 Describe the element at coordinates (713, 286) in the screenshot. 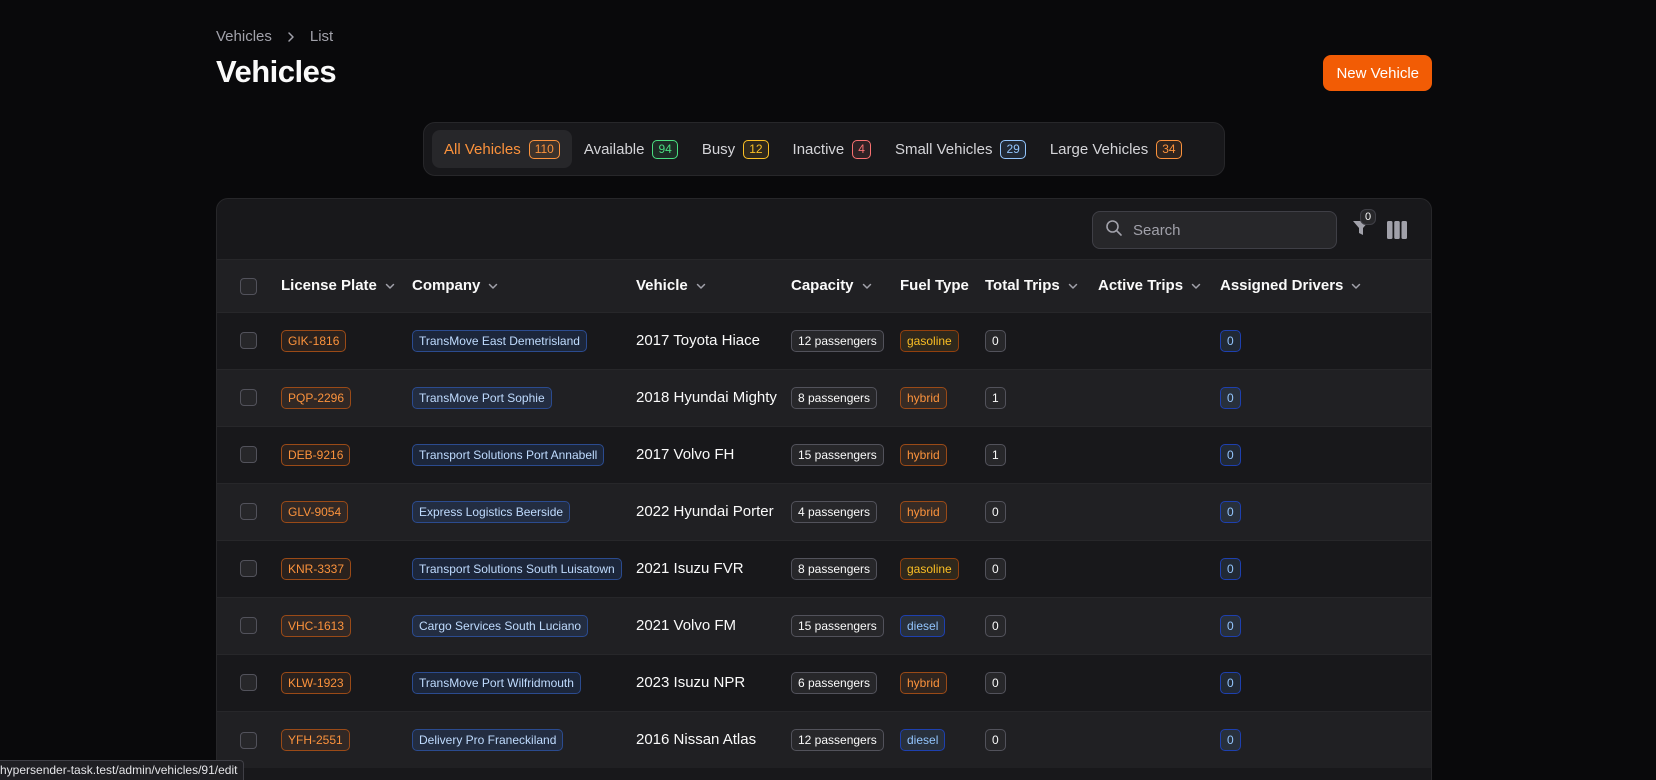

I see `column-header: Vehicle` at that location.